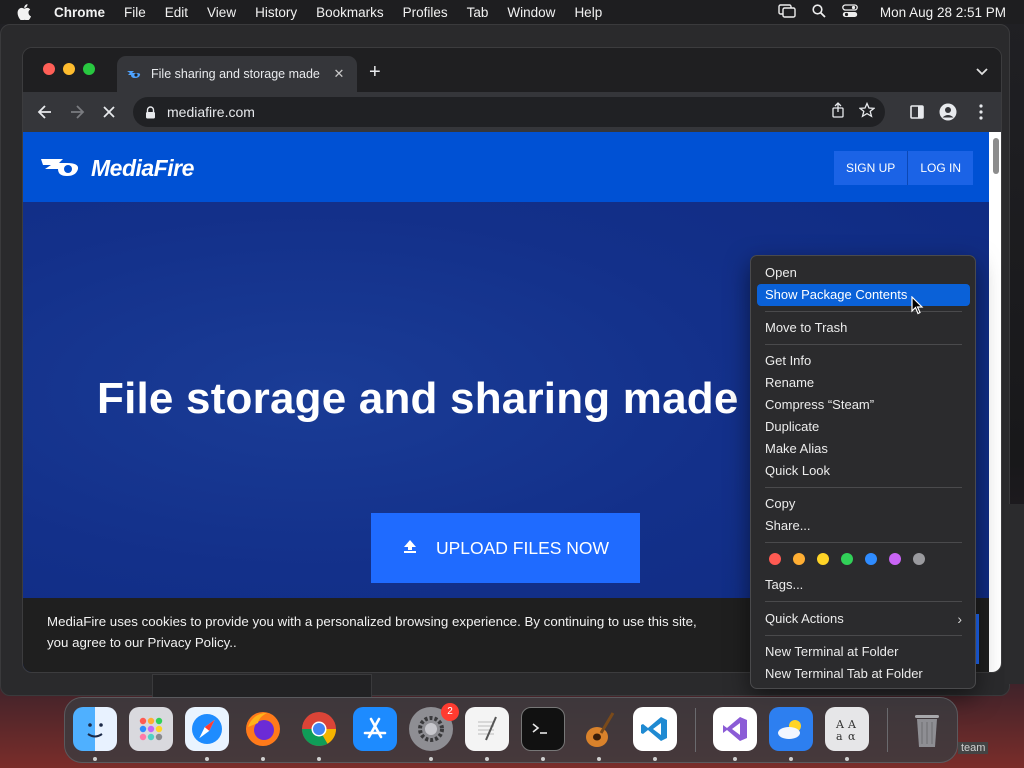  What do you see at coordinates (45, 112) in the screenshot?
I see `back-arrow-icon` at bounding box center [45, 112].